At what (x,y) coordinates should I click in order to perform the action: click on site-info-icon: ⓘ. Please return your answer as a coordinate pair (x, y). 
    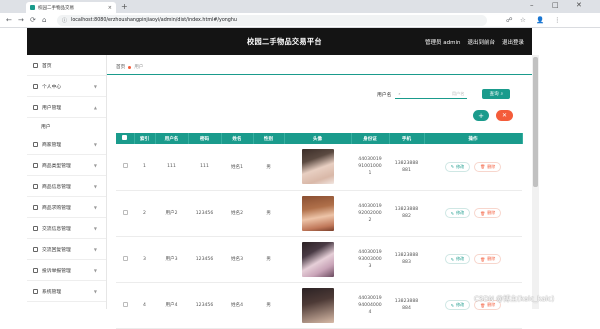
    Looking at the image, I should click on (64, 20).